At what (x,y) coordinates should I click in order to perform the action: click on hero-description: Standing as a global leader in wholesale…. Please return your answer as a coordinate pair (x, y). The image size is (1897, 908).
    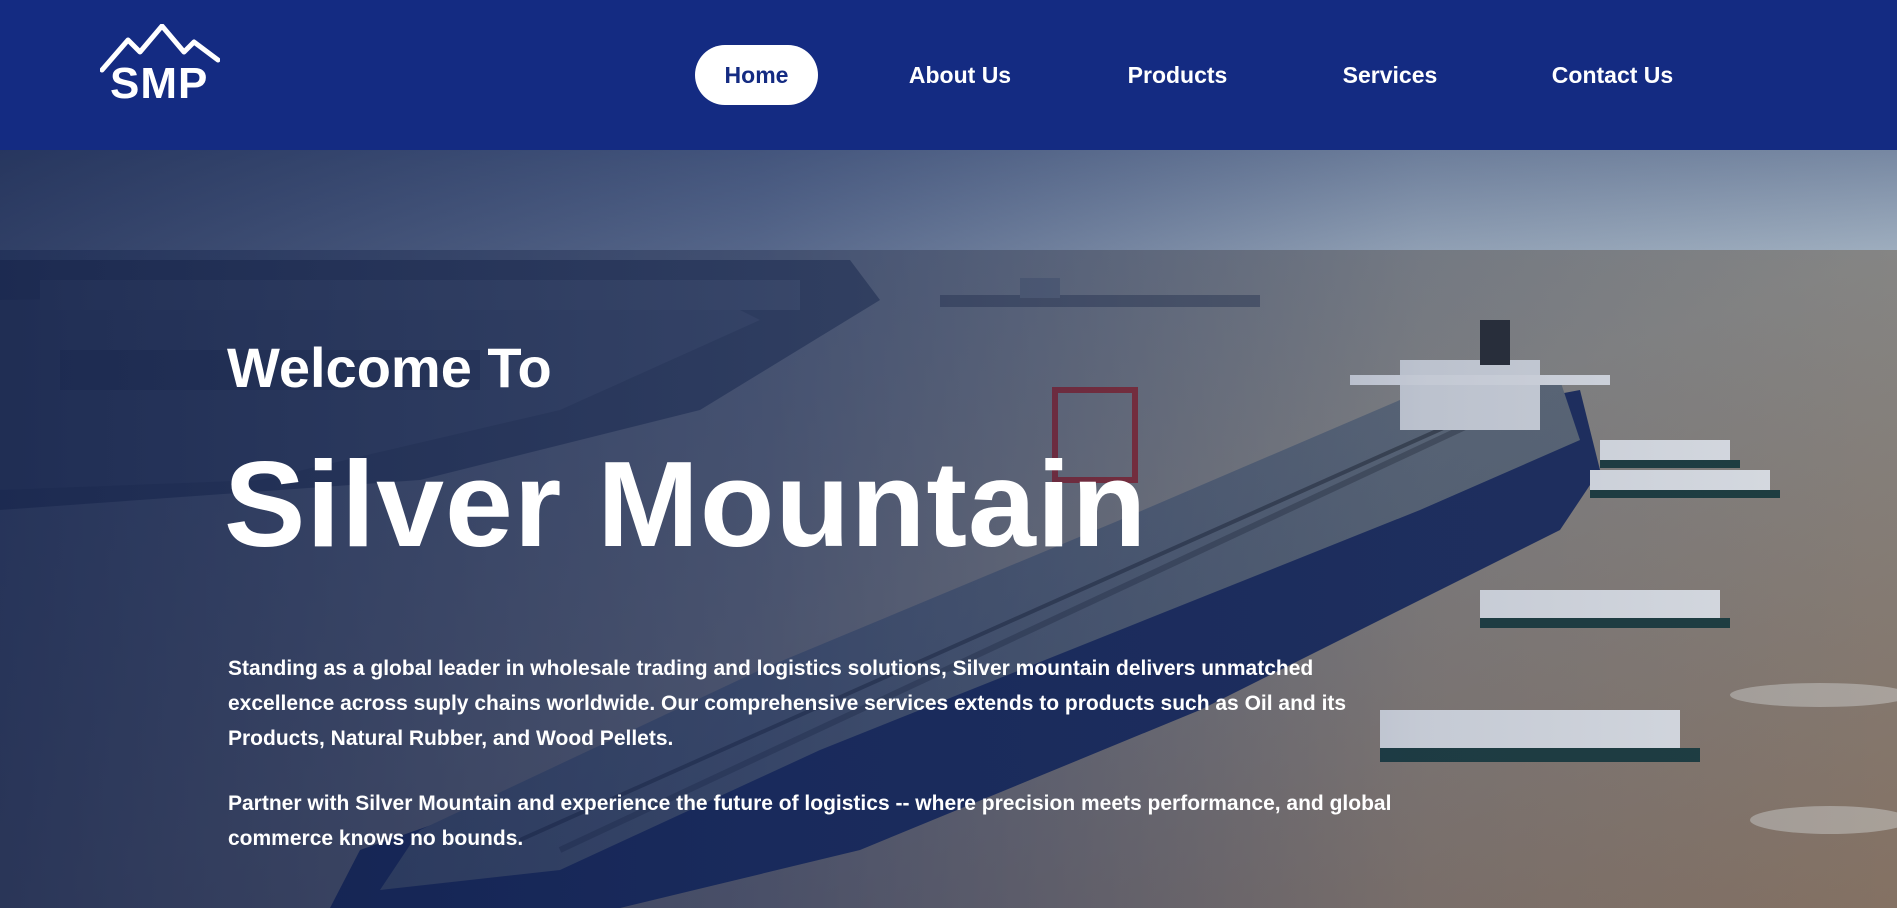
    Looking at the image, I should click on (787, 703).